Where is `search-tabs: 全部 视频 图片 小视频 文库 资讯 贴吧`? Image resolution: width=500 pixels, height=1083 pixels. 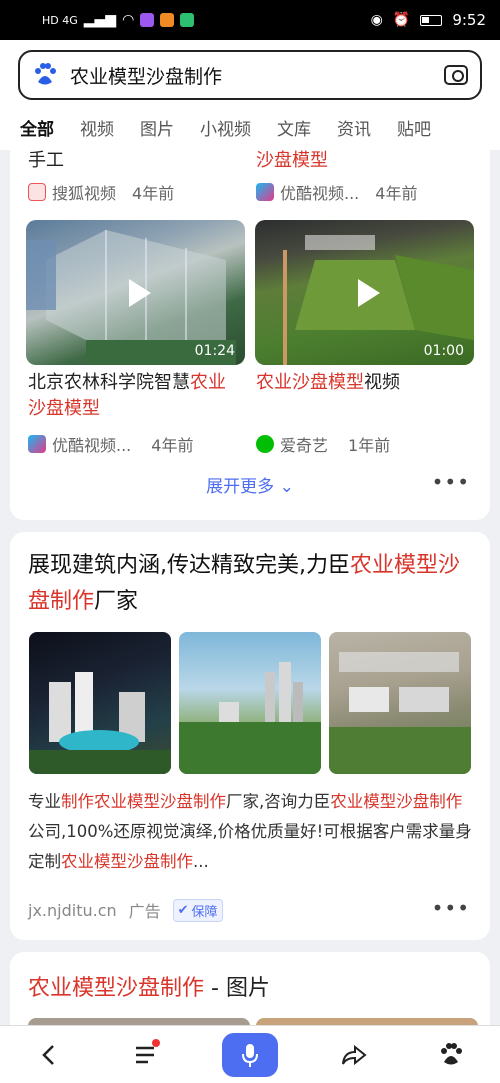
search-tabs: 全部 视频 图片 小视频 文库 资讯 贴吧 is located at coordinates (250, 128).